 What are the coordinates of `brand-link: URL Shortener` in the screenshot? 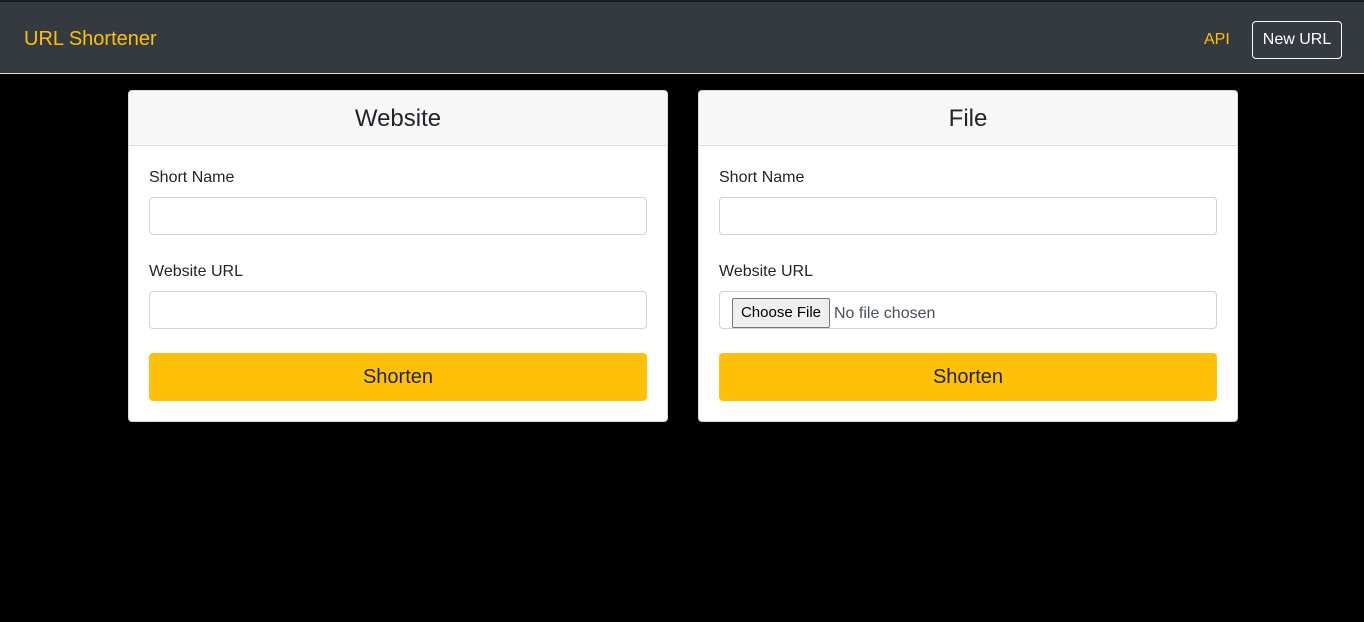 It's located at (90, 39).